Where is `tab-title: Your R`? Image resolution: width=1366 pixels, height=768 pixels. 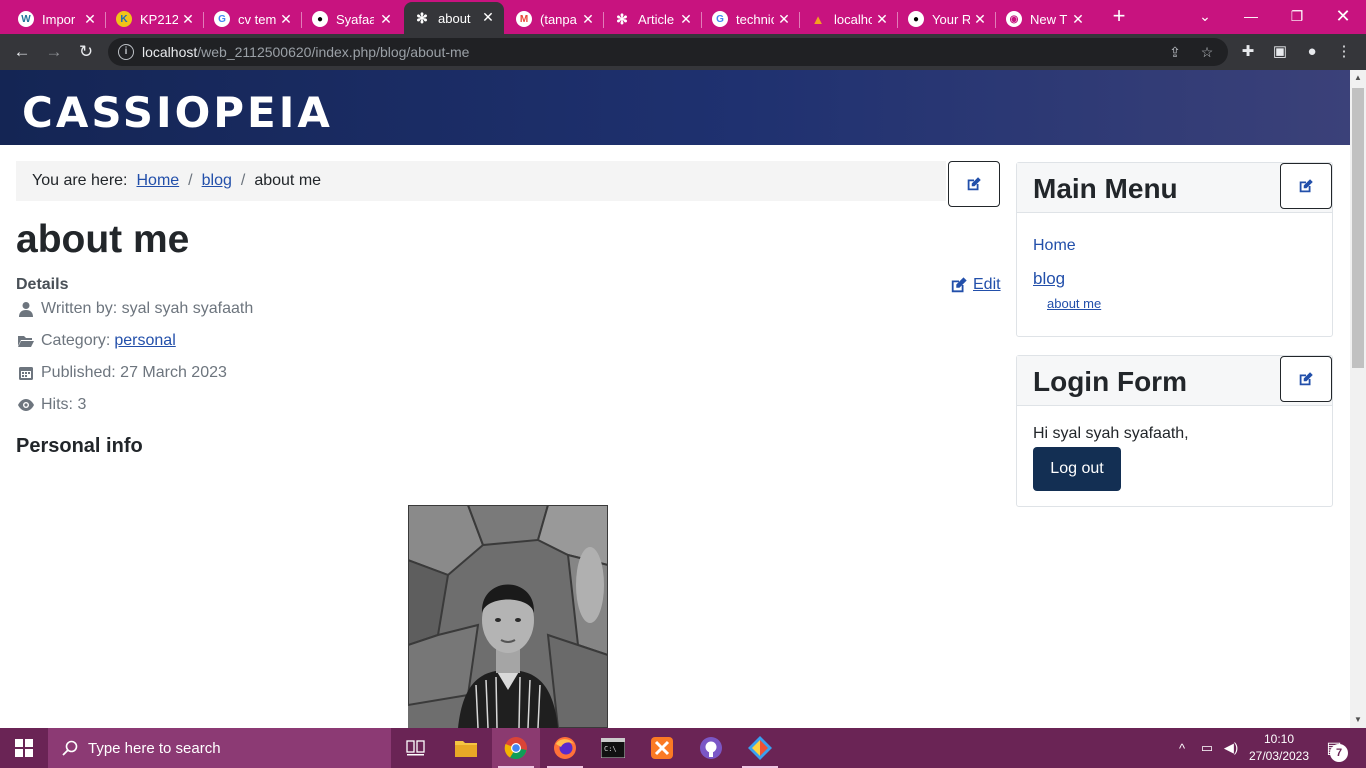
tab-title: Your R is located at coordinates (951, 19).